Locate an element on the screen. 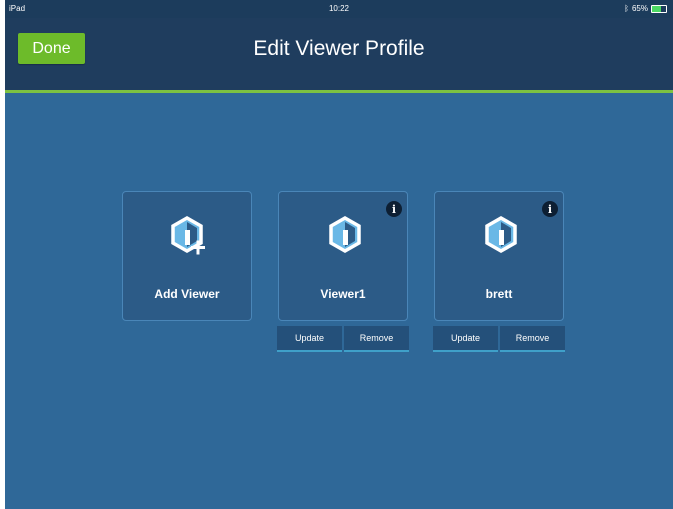 This screenshot has width=673, height=509. battery-icon is located at coordinates (659, 8).